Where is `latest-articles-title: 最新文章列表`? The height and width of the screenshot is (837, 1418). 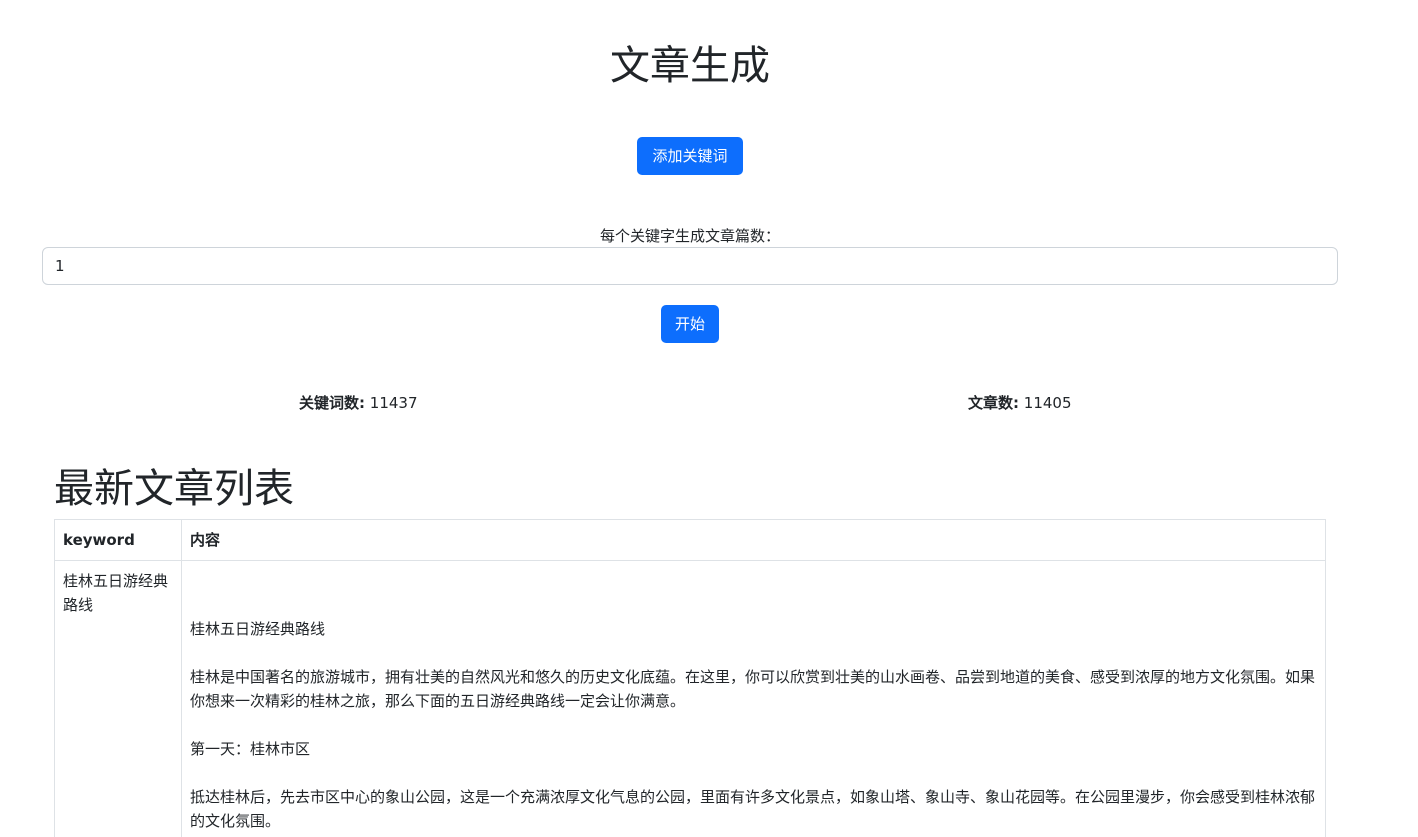 latest-articles-title: 最新文章列表 is located at coordinates (174, 489).